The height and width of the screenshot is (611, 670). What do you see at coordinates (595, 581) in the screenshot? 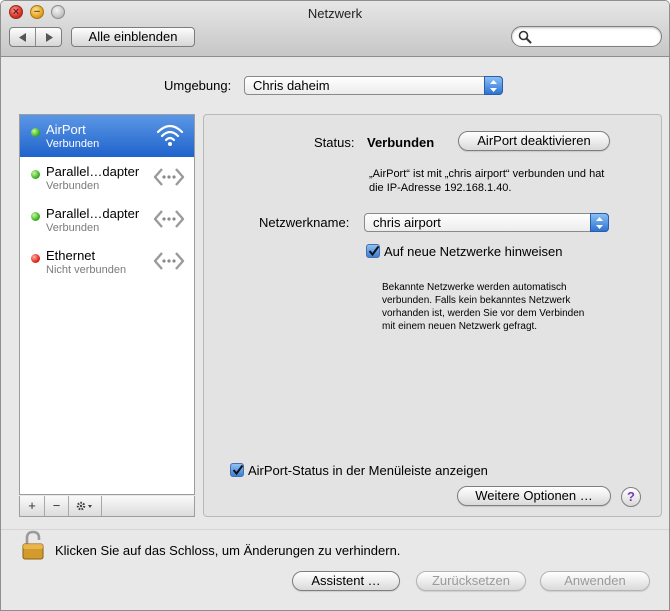
I see `apply-button: Anwenden` at bounding box center [595, 581].